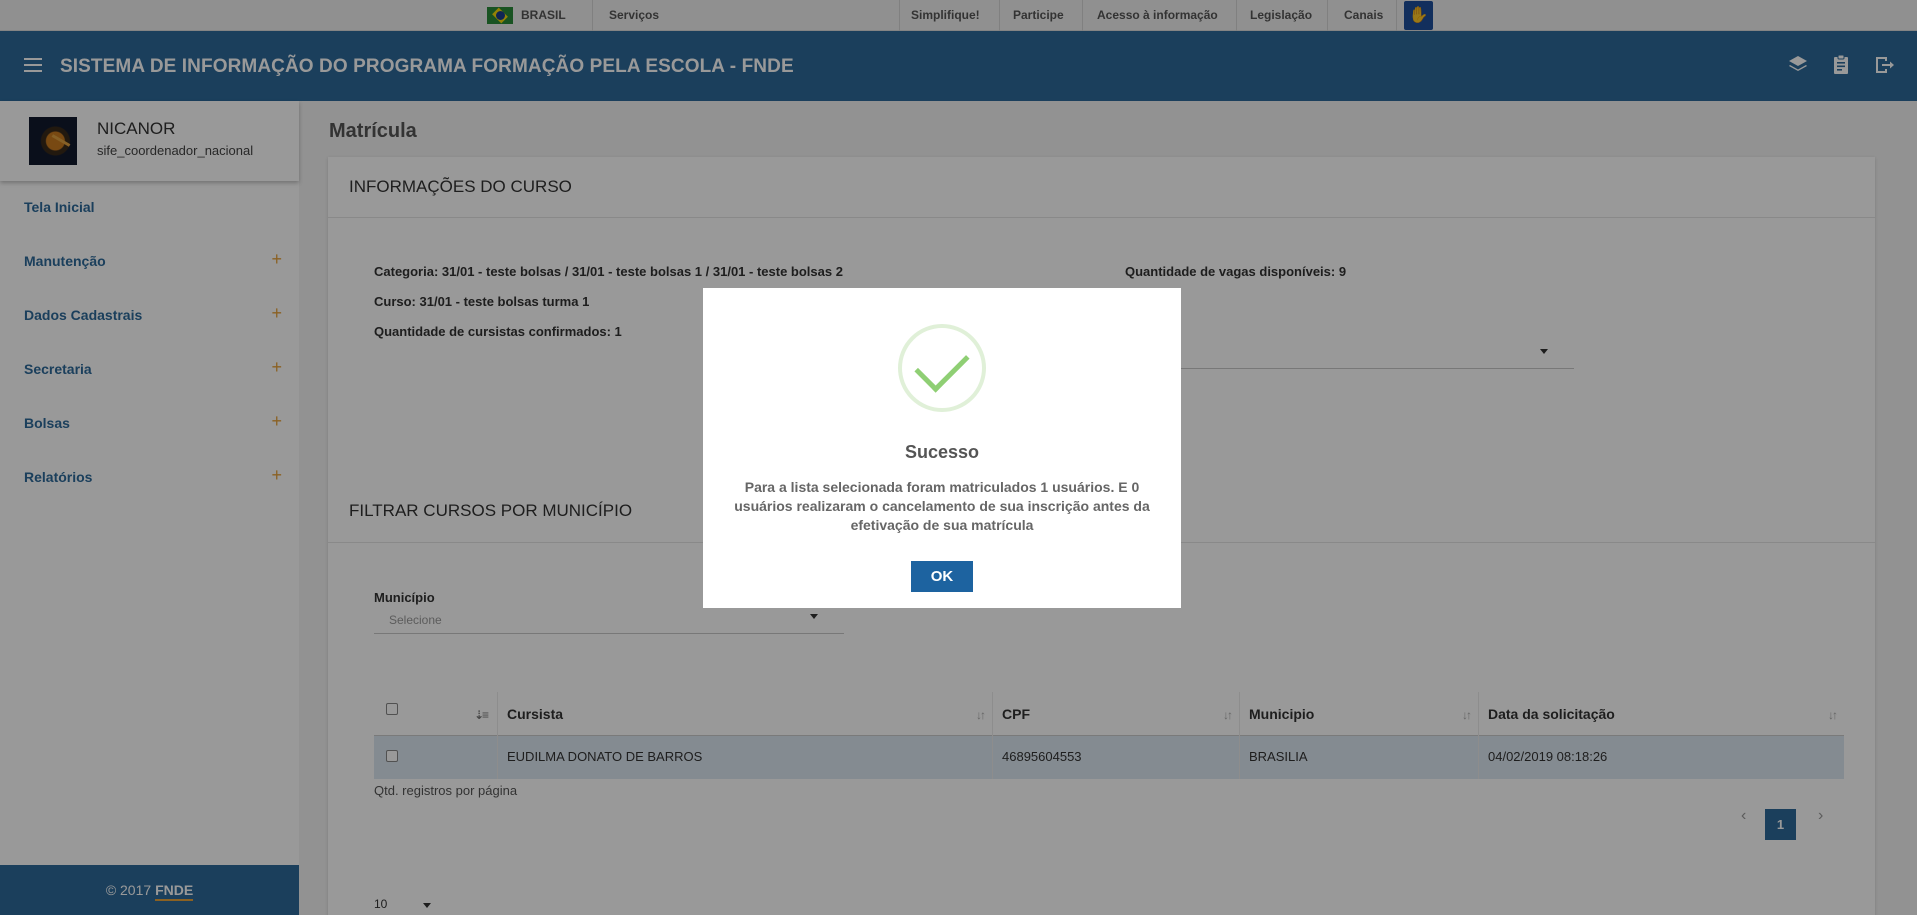 Image resolution: width=1917 pixels, height=915 pixels. What do you see at coordinates (942, 368) in the screenshot?
I see `success-check-icon` at bounding box center [942, 368].